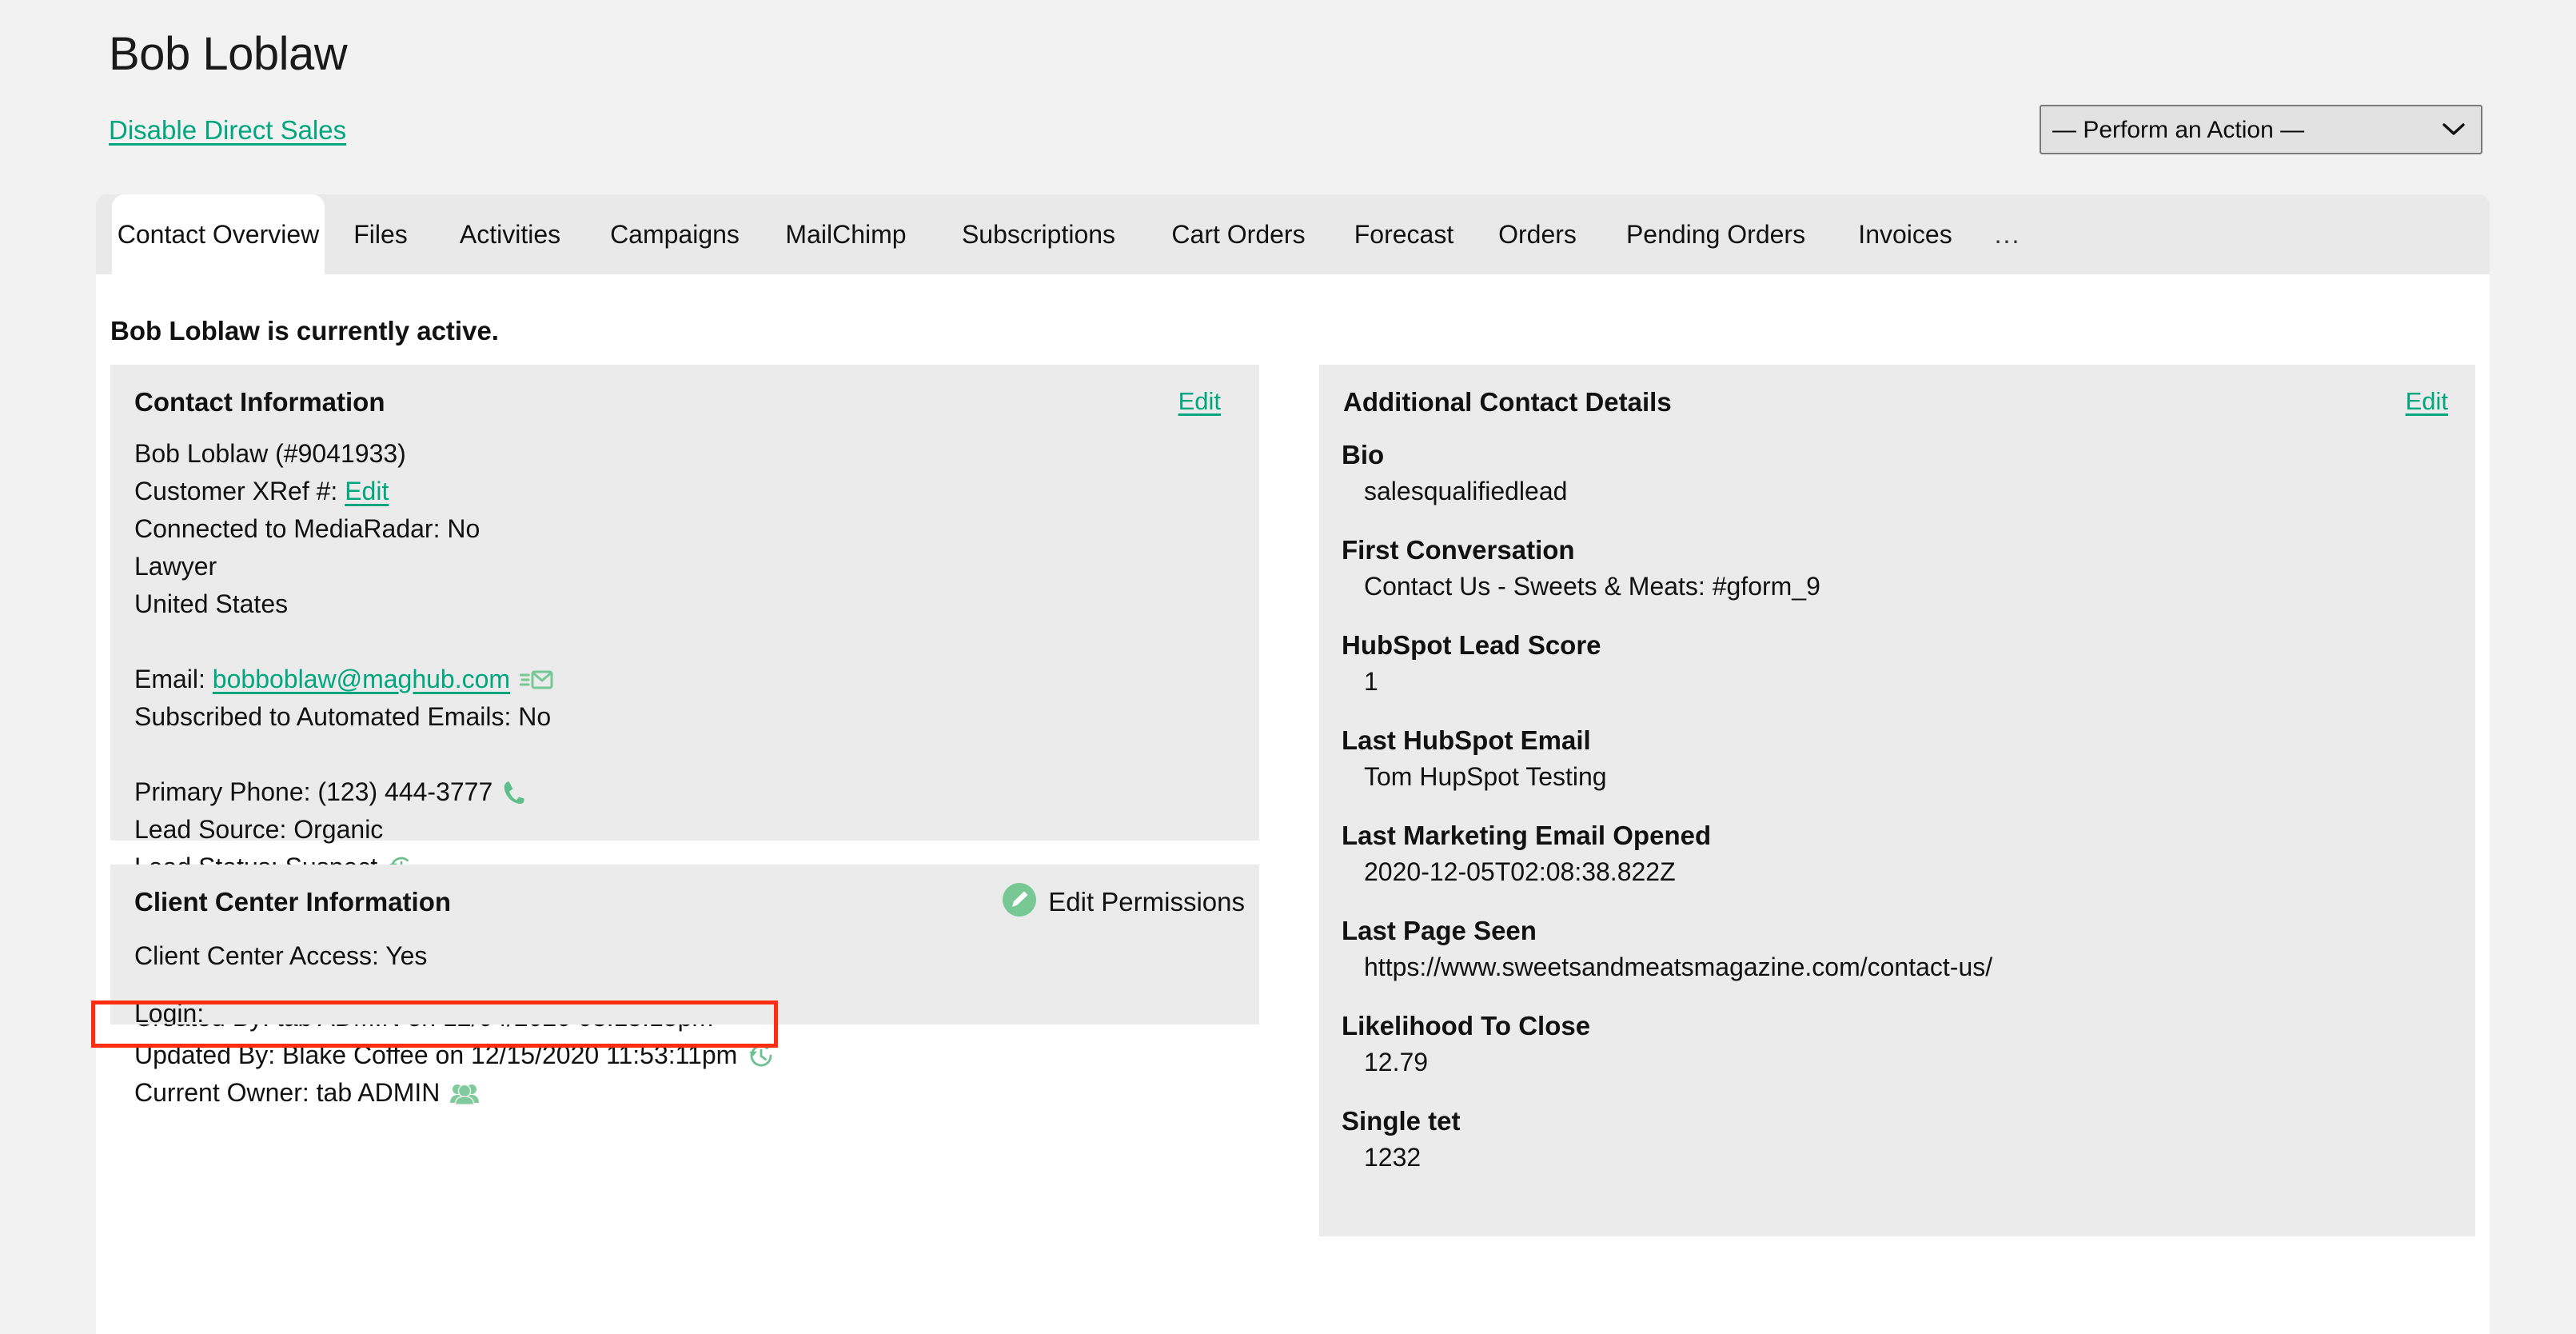  I want to click on users-group-icon, so click(464, 1093).